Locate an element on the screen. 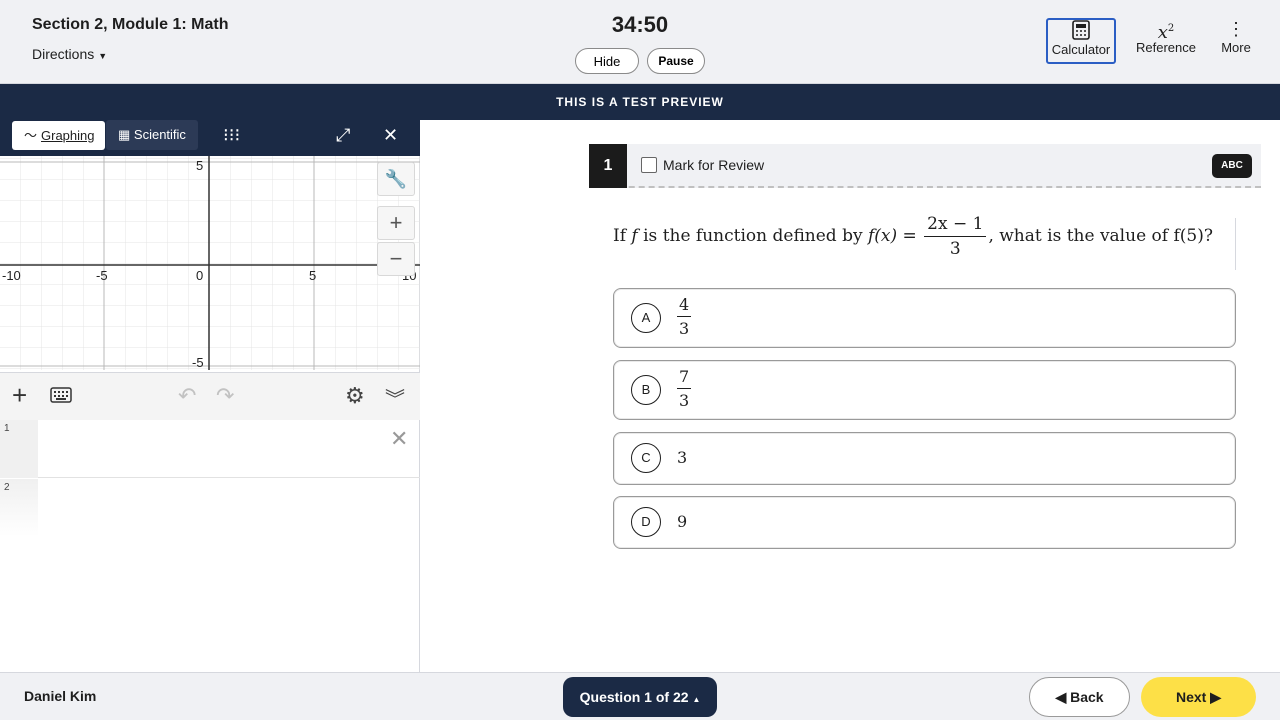 This screenshot has height=720, width=1280. question-fx: f(x) = is located at coordinates (892, 236).